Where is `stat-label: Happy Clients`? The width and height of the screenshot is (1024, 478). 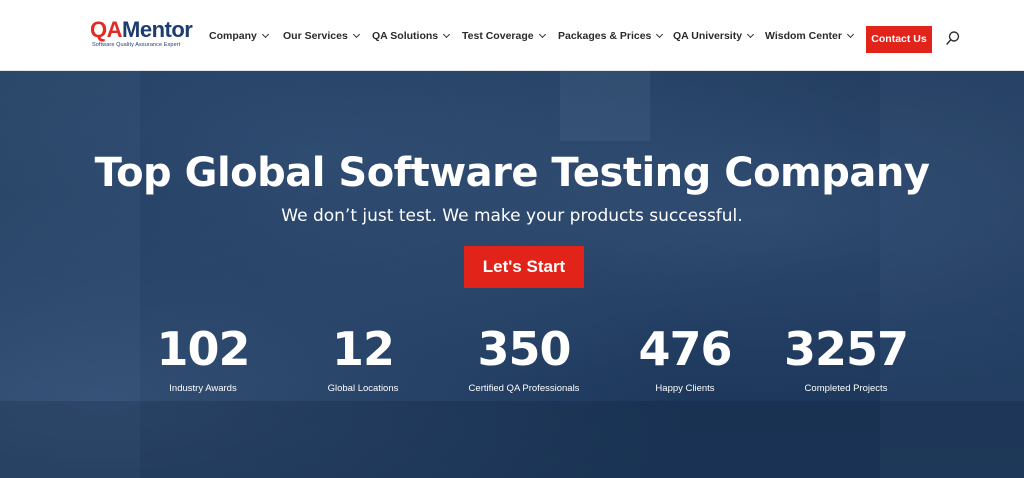 stat-label: Happy Clients is located at coordinates (685, 388).